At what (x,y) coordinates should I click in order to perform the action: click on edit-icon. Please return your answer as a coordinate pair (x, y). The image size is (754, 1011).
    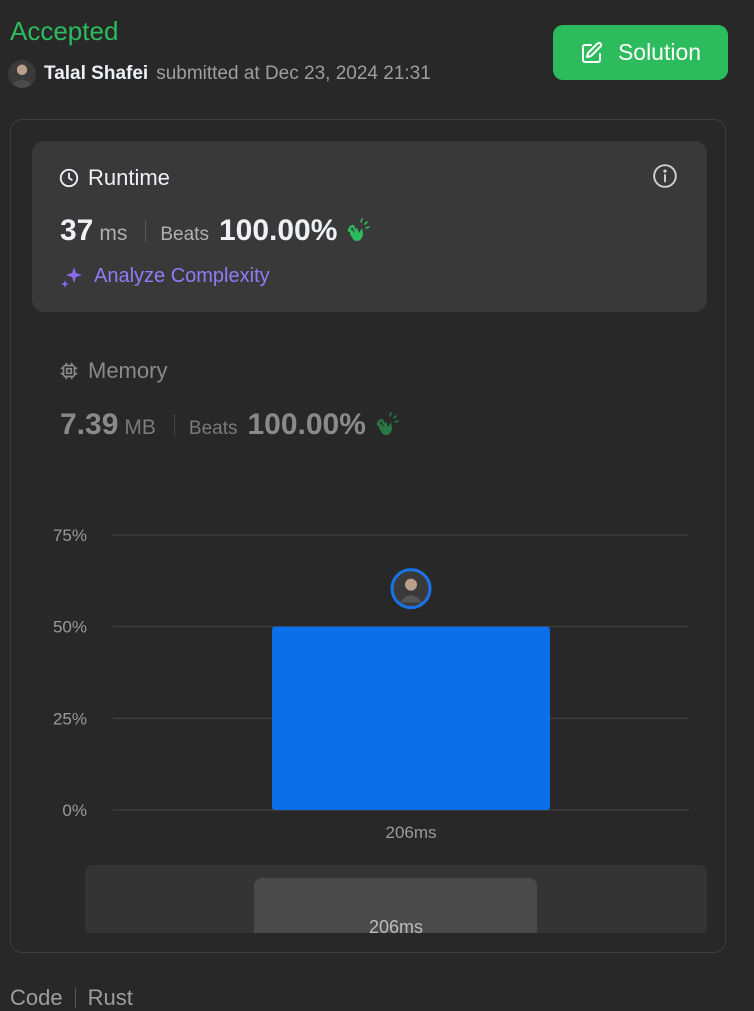
    Looking at the image, I should click on (591, 52).